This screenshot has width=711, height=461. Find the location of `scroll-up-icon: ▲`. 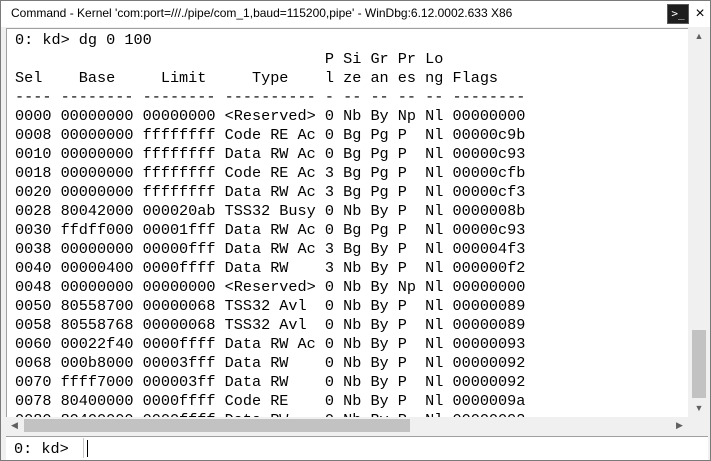

scroll-up-icon: ▲ is located at coordinates (699, 36).